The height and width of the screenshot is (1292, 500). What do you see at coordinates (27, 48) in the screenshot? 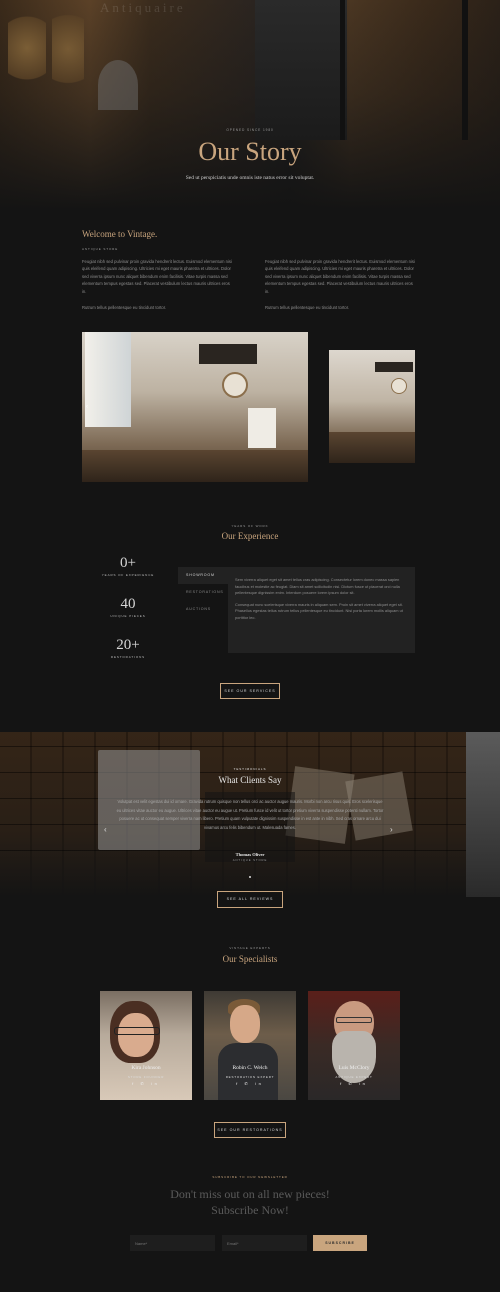
I see `hero-ornament-left` at bounding box center [27, 48].